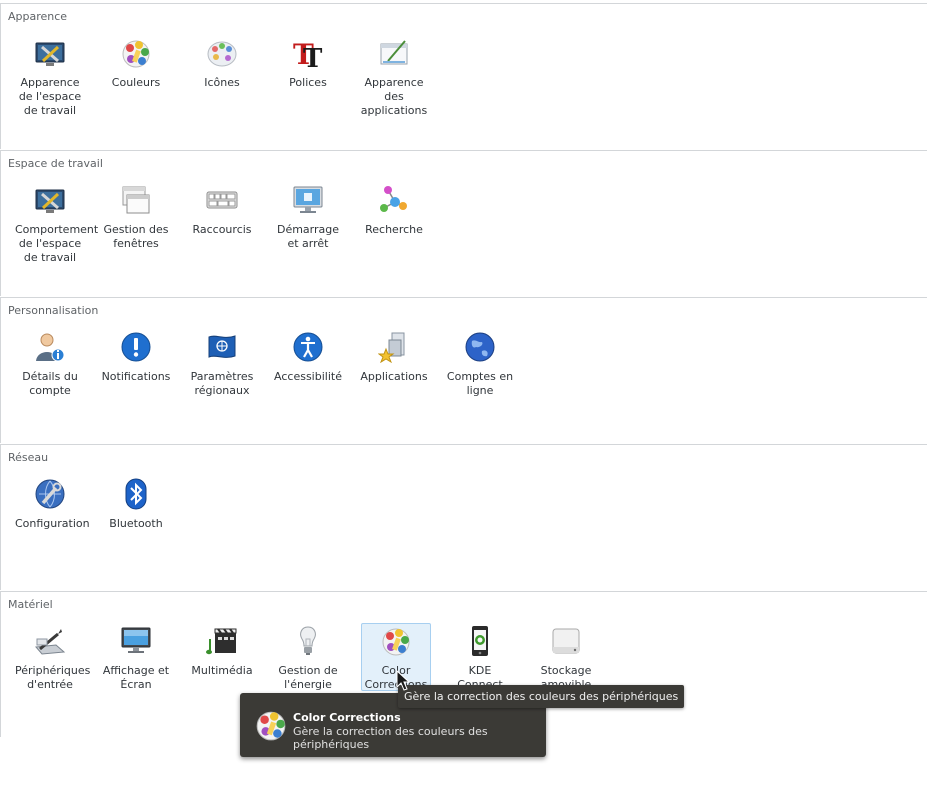  Describe the element at coordinates (308, 657) in the screenshot. I see `module-power-management: Gestion de l'énergie` at that location.